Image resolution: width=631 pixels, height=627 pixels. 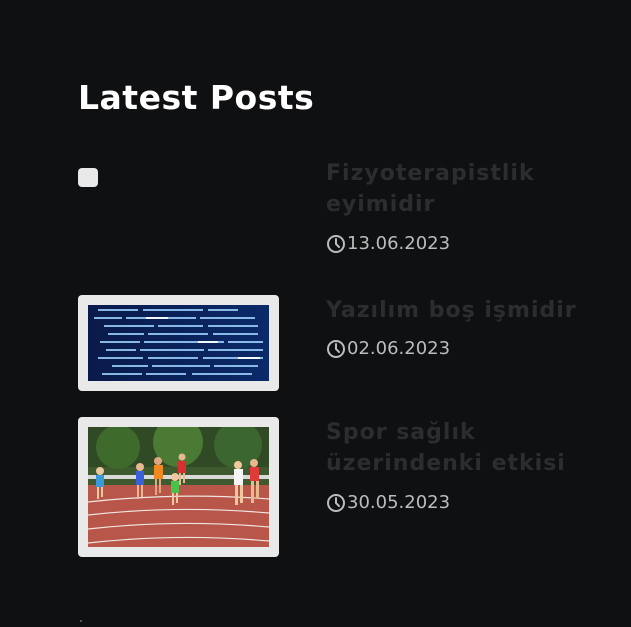 I want to click on running-track-image, so click(x=178, y=487).